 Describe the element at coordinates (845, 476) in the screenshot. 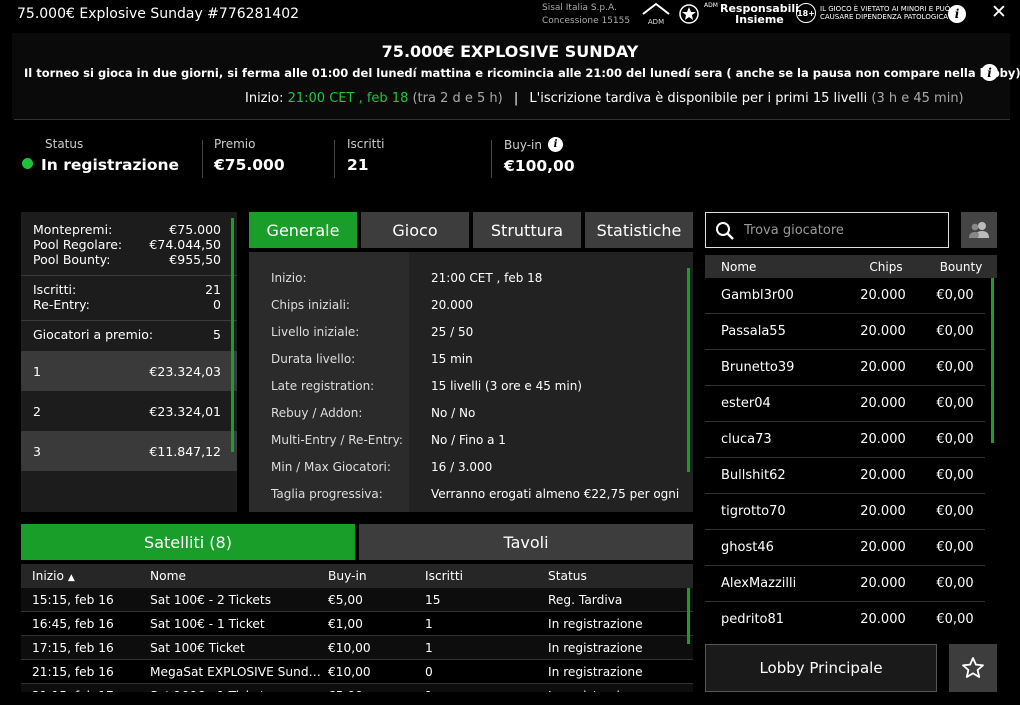

I see `player-row: Bullshit62 20.000 €0,00` at that location.